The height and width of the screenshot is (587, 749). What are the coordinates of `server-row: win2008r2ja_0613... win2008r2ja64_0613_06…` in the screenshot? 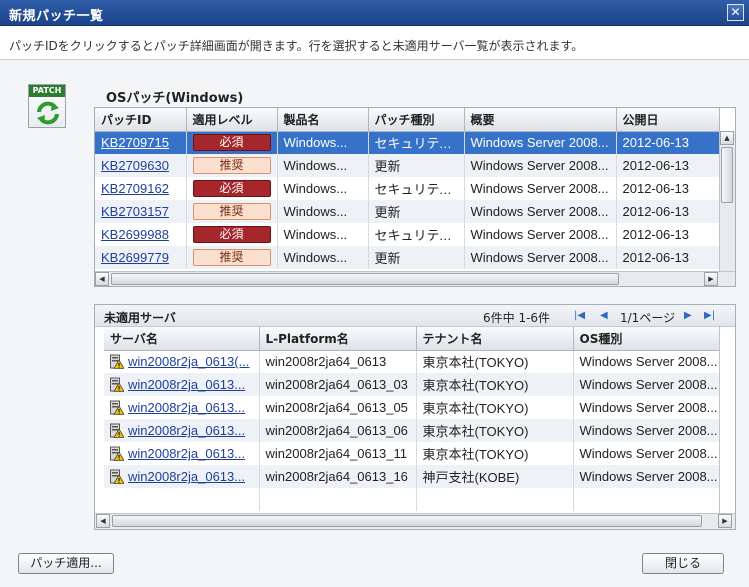 It's located at (414, 430).